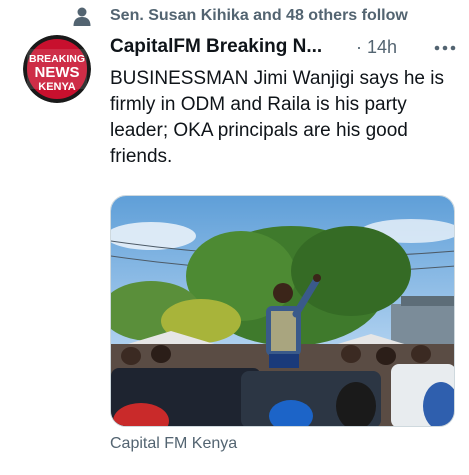  Describe the element at coordinates (173, 444) in the screenshot. I see `card-source: Capital FM Kenya` at that location.